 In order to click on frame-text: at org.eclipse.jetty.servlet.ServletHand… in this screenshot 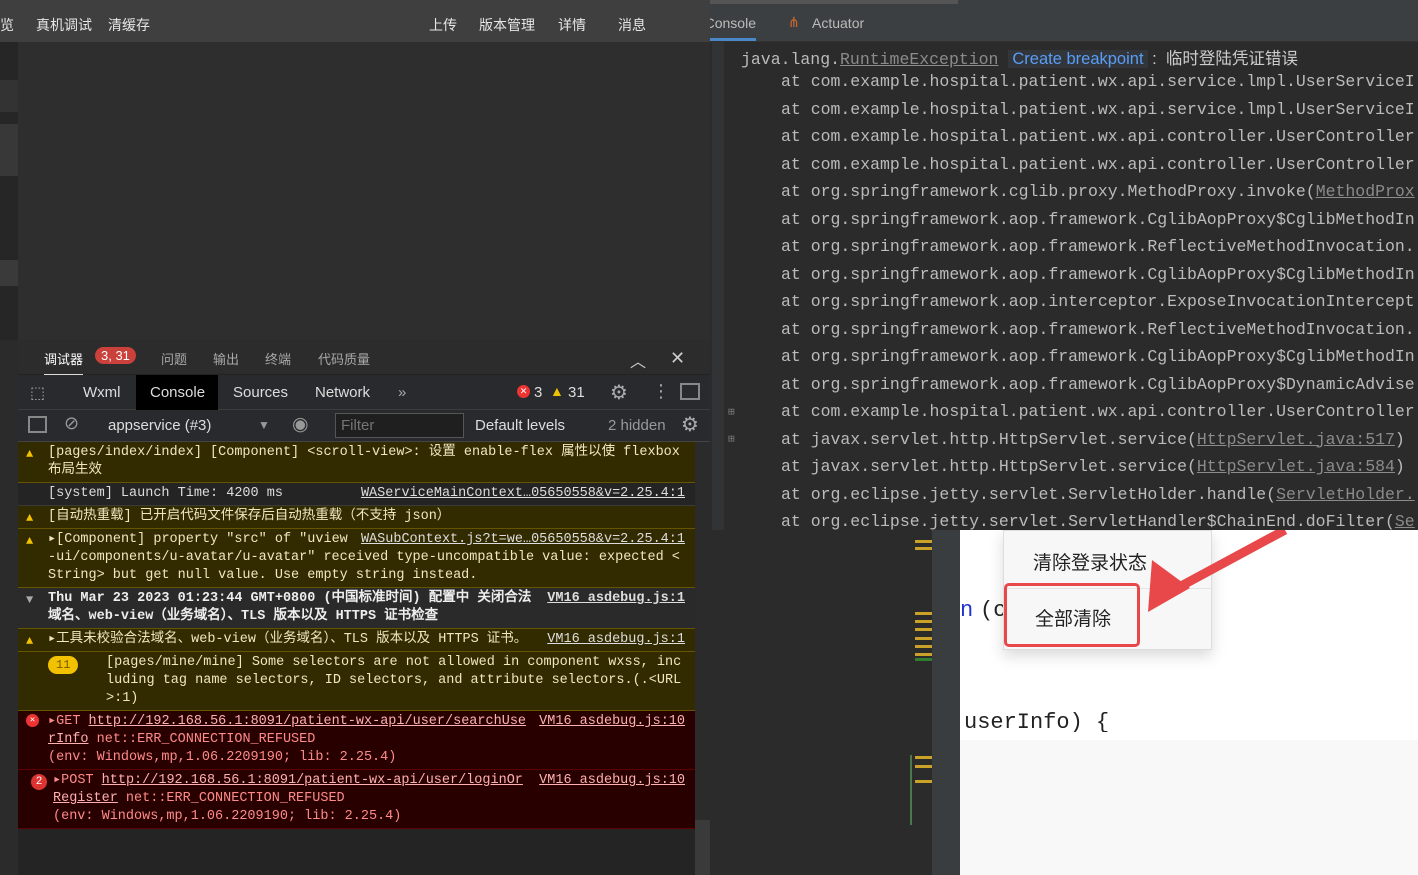, I will do `click(1088, 521)`.